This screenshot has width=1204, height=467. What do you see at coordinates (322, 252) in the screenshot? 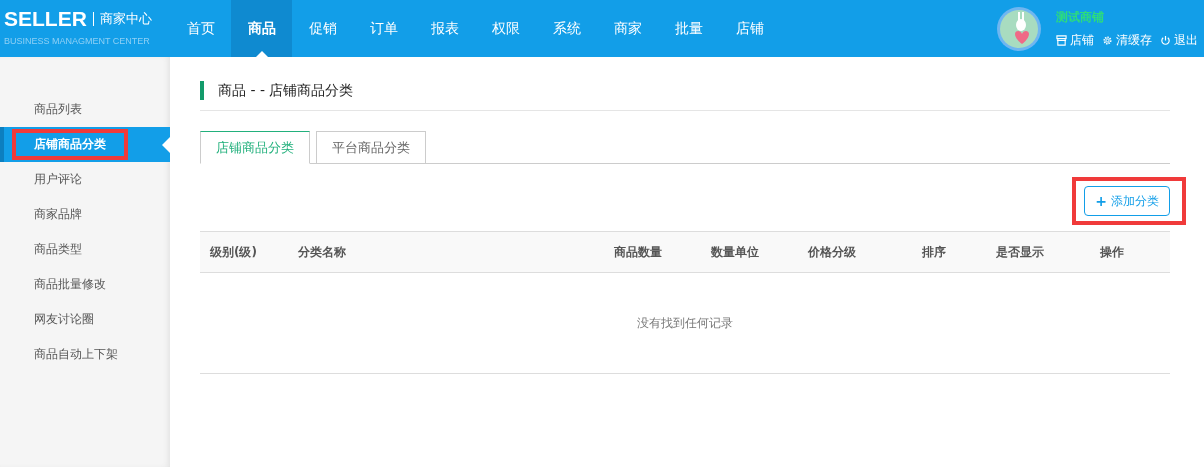
I see `column-header: 分类名称` at bounding box center [322, 252].